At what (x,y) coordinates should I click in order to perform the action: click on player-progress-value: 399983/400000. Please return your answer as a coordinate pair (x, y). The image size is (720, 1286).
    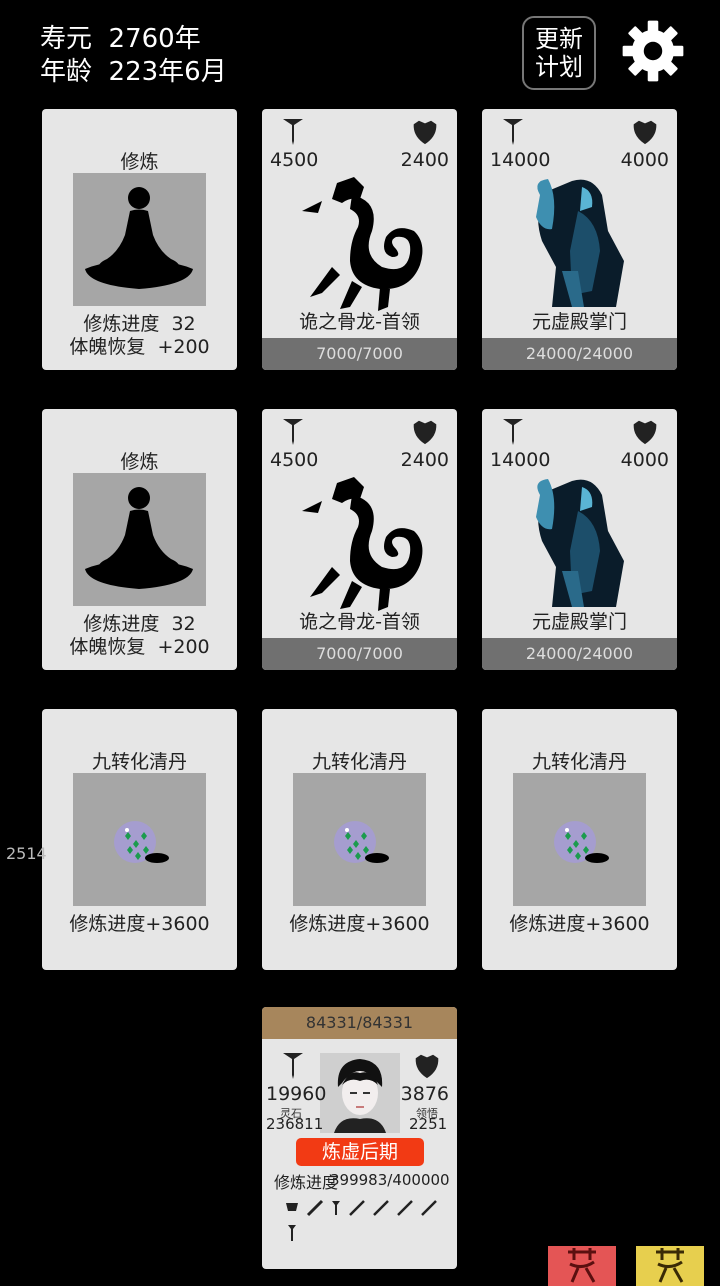
    Looking at the image, I should click on (390, 1180).